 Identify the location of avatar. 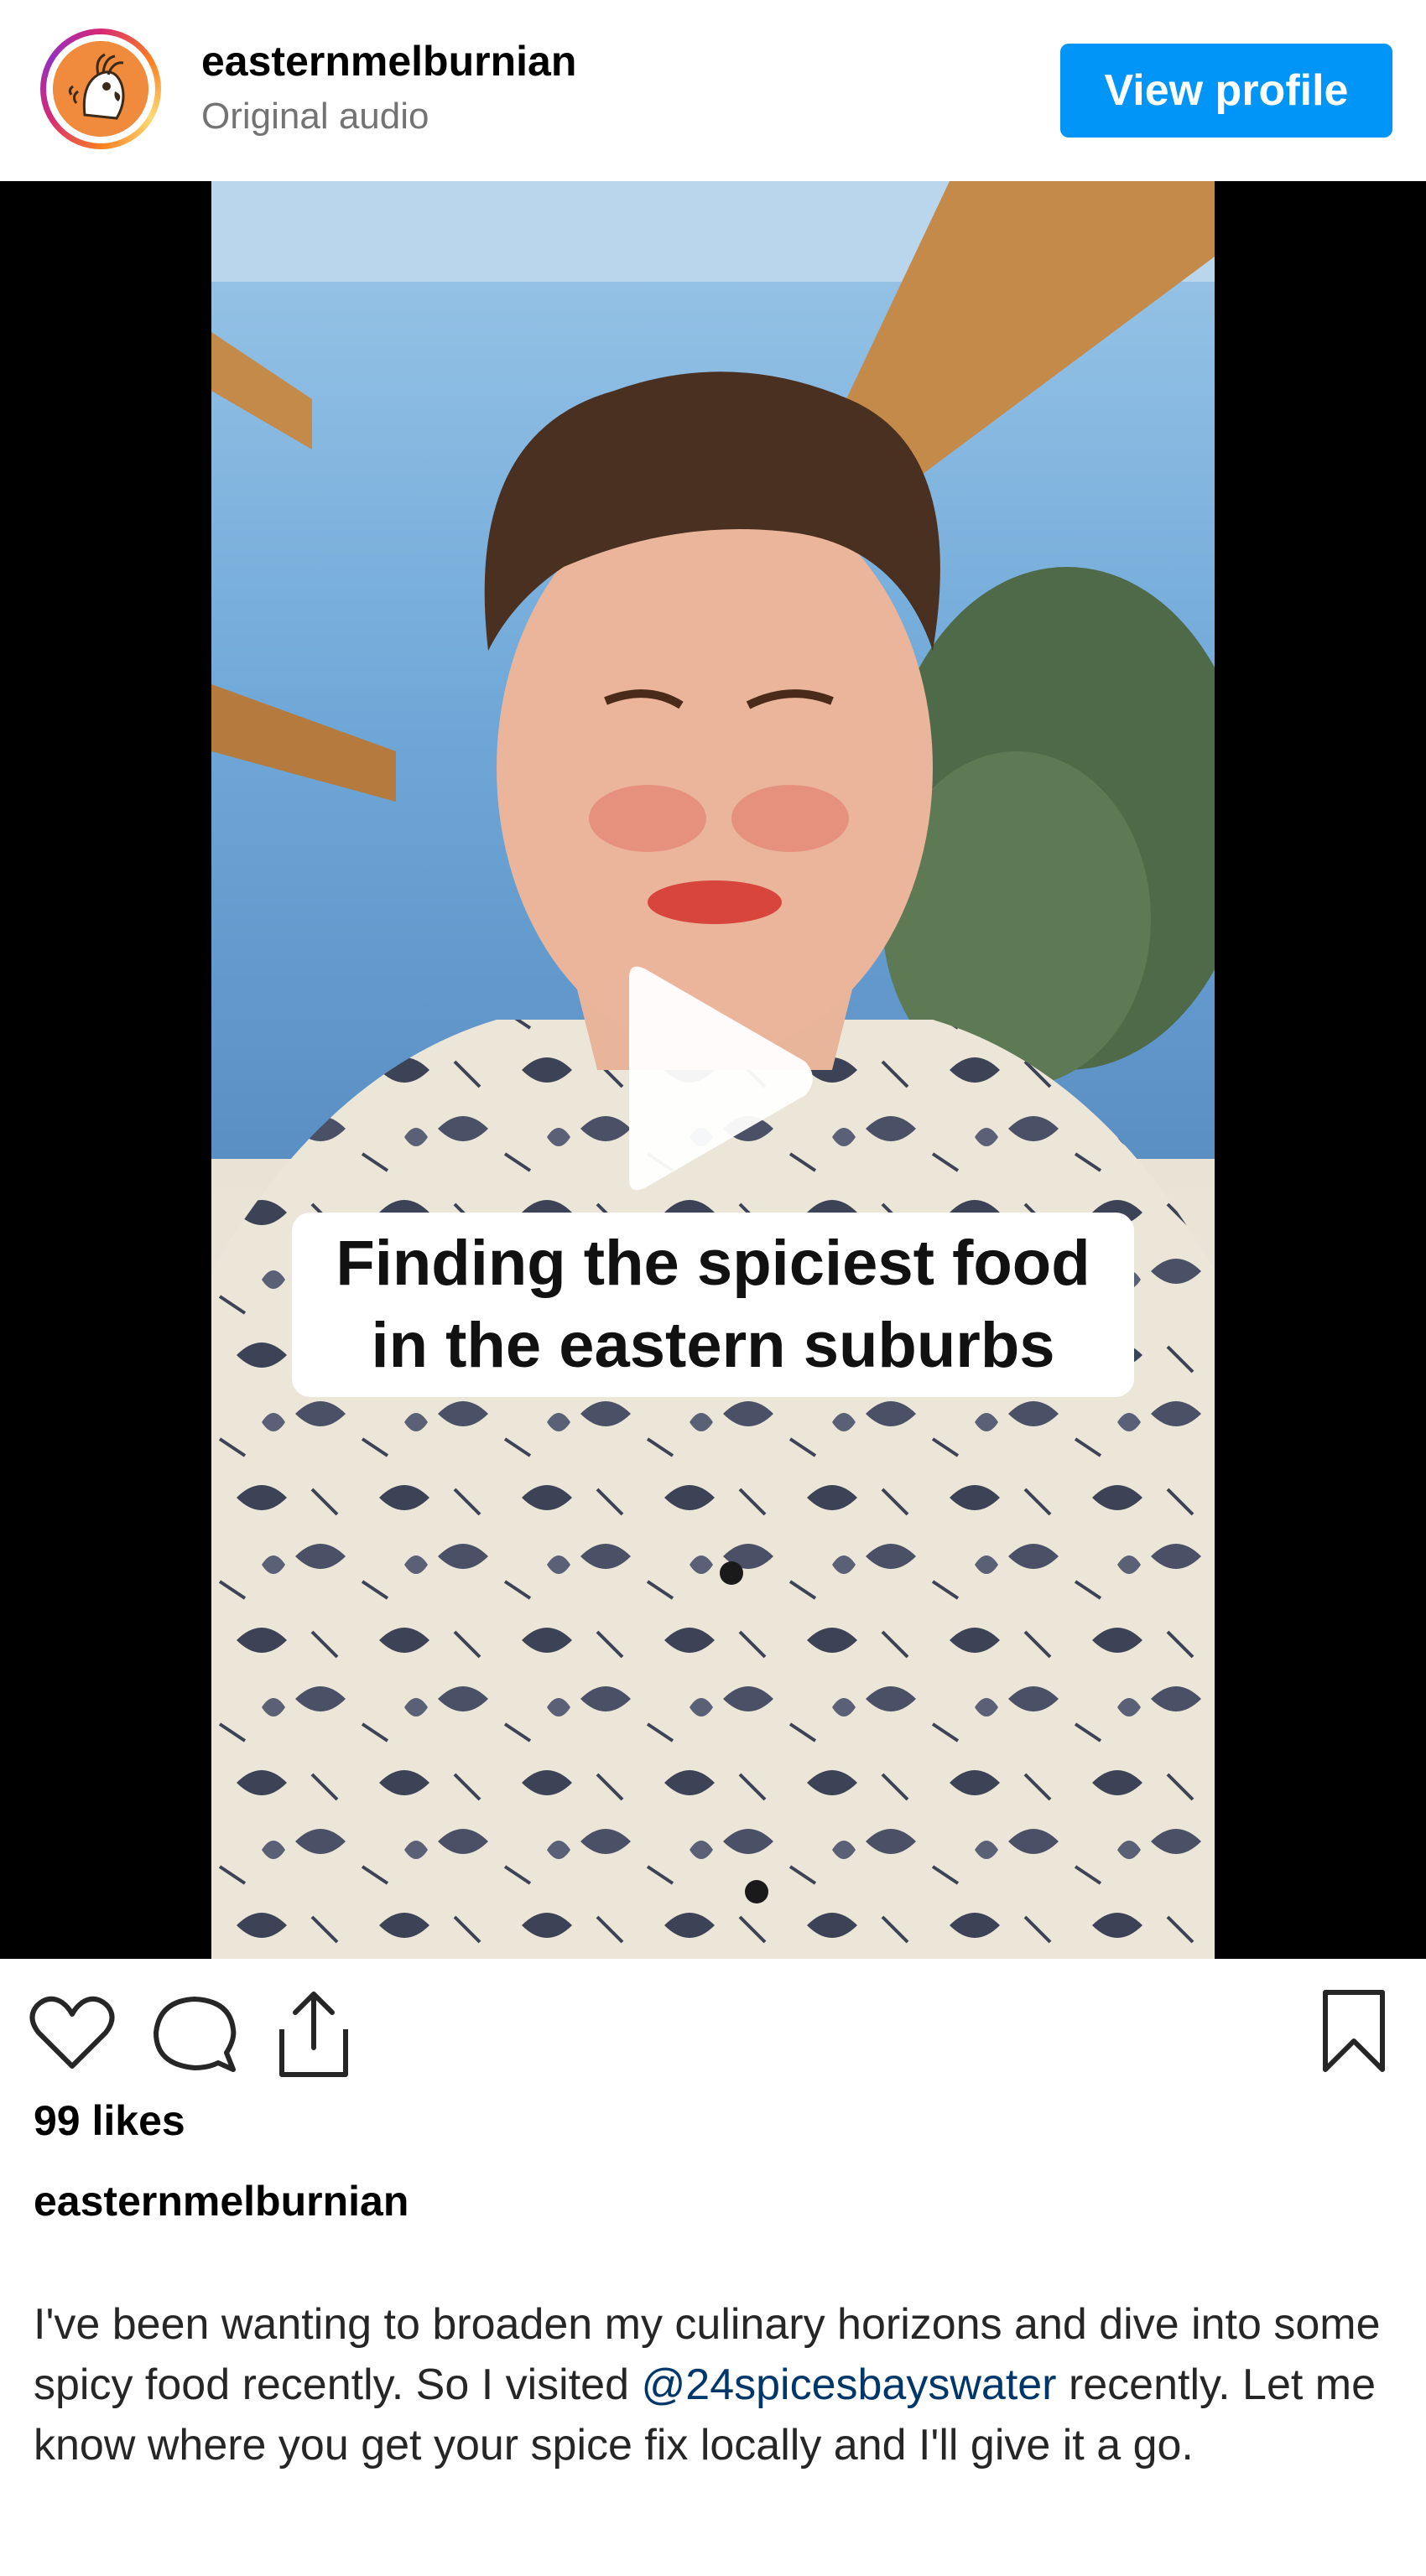
(101, 89).